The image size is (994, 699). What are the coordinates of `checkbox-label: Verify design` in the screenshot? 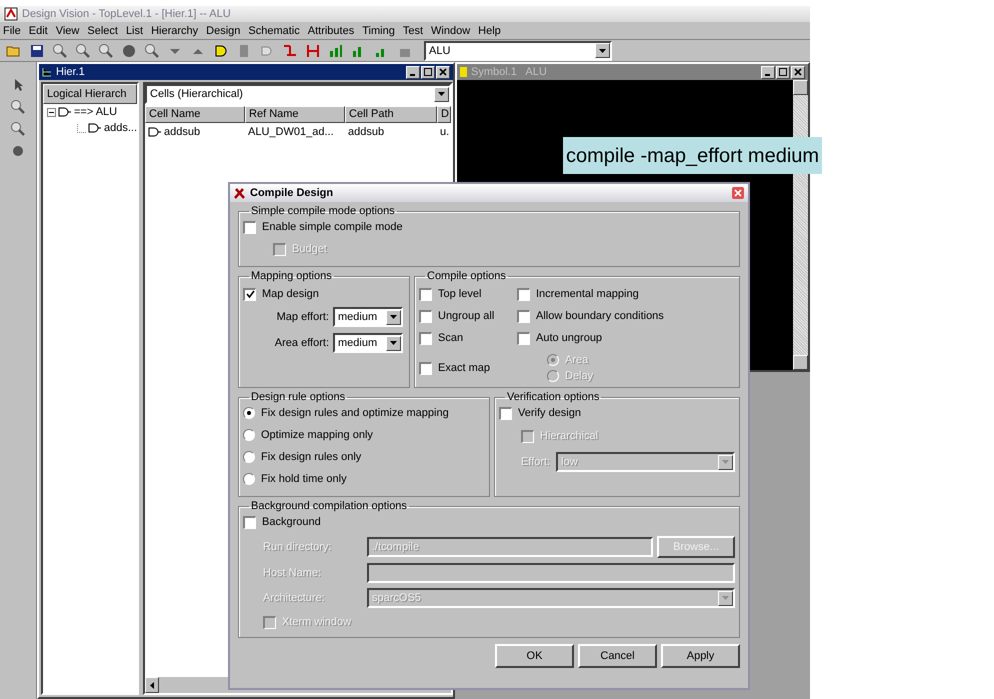 It's located at (549, 413).